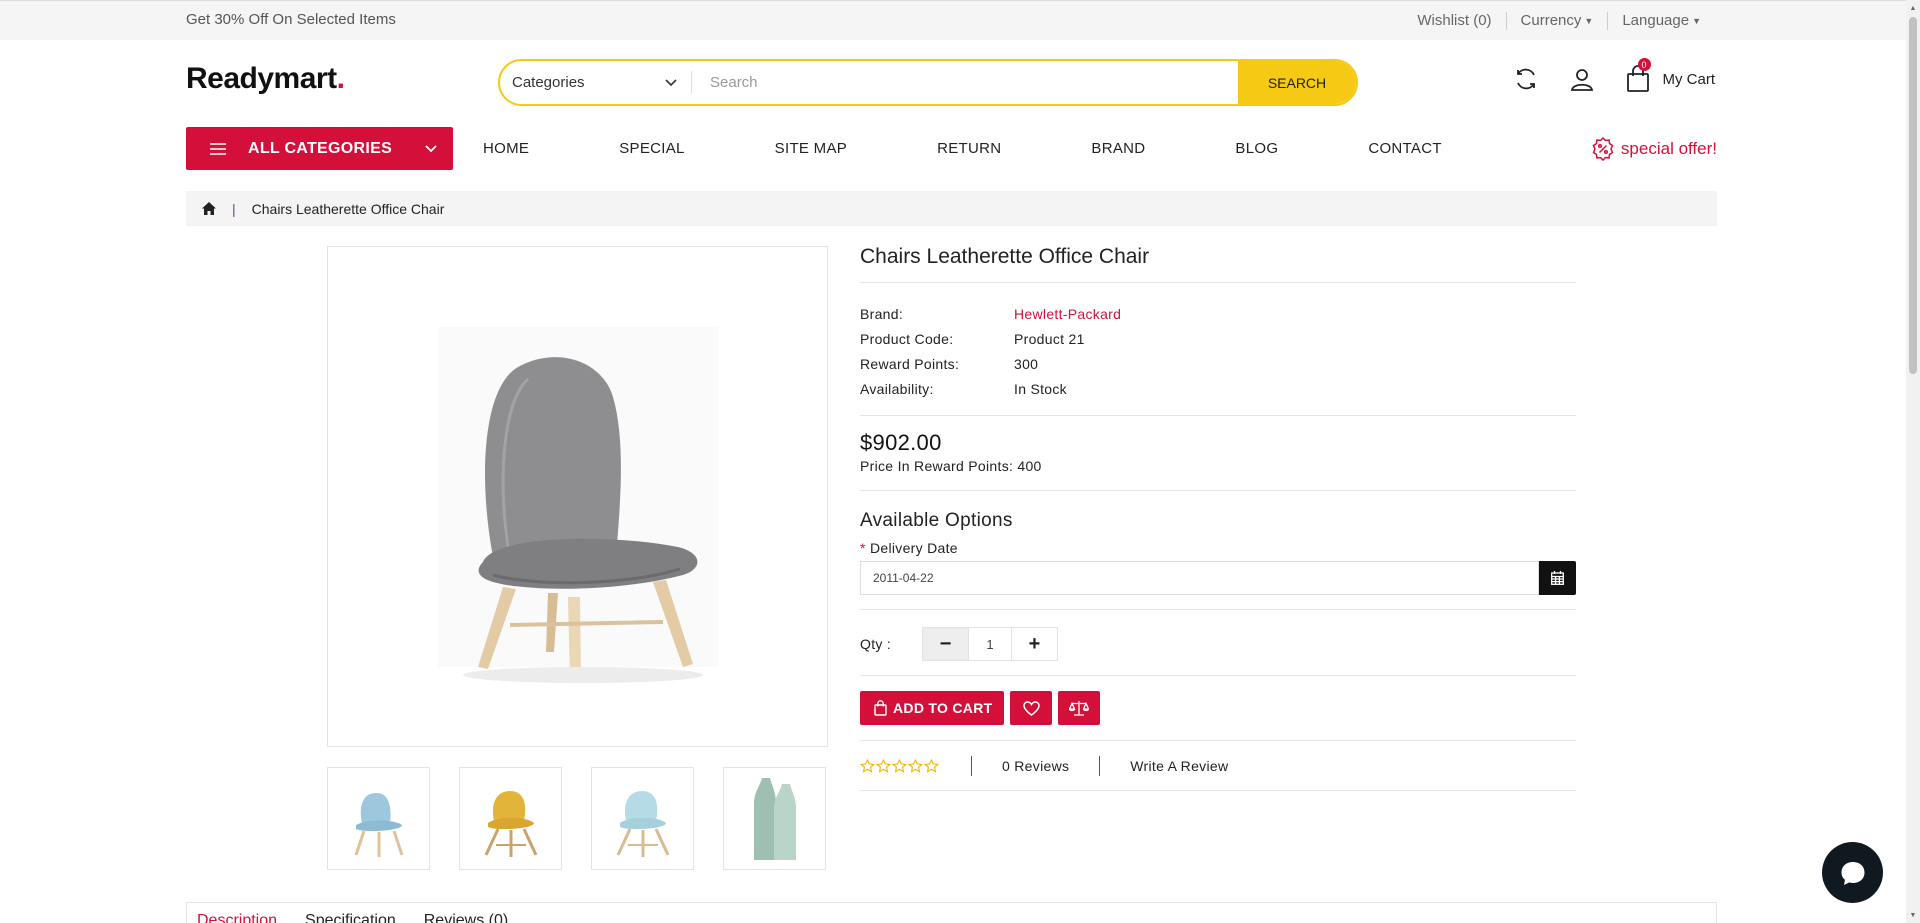 Image resolution: width=1920 pixels, height=923 pixels. What do you see at coordinates (1179, 766) in the screenshot?
I see `write-review-link: Write A Review` at bounding box center [1179, 766].